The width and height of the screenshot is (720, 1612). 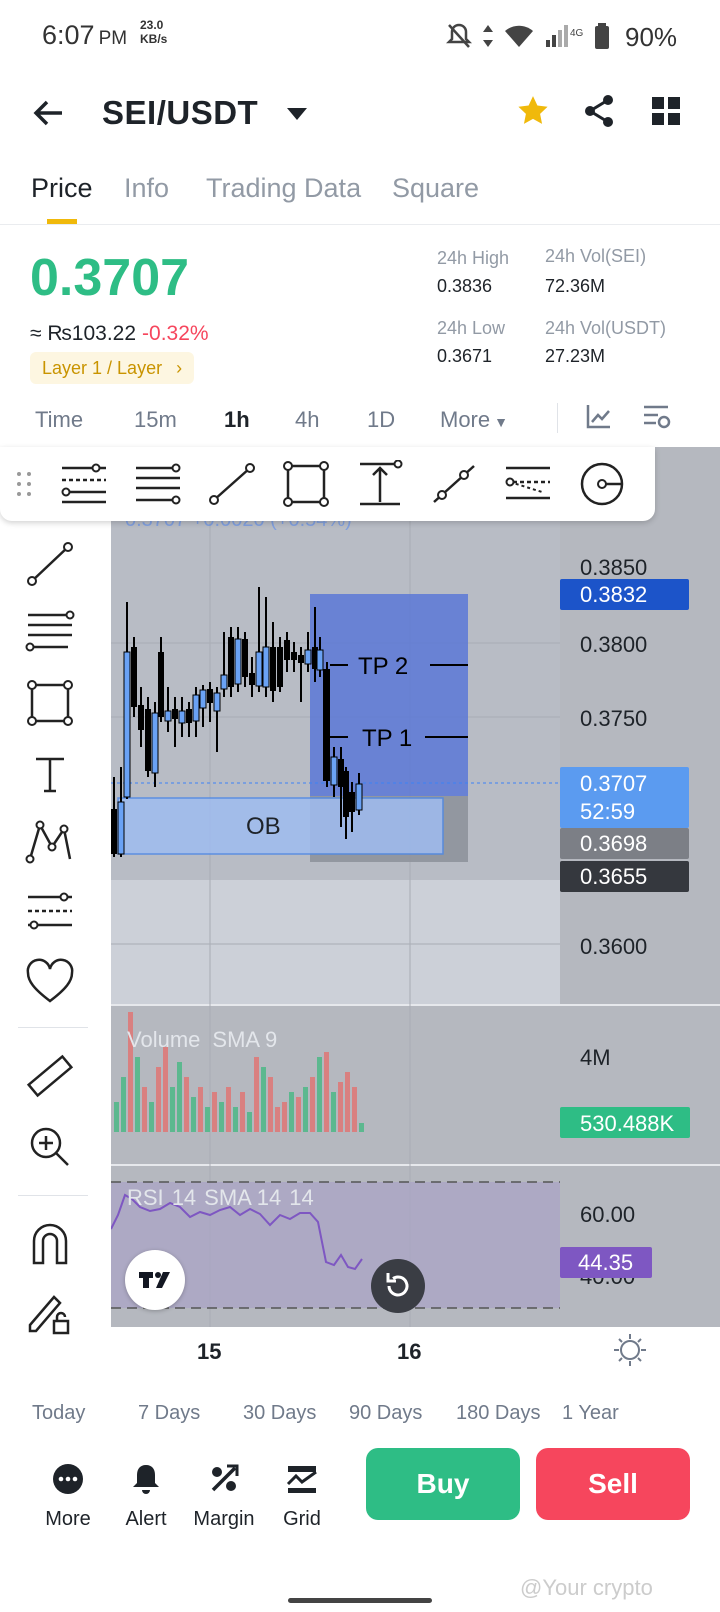 I want to click on tab-info: Info, so click(x=146, y=188).